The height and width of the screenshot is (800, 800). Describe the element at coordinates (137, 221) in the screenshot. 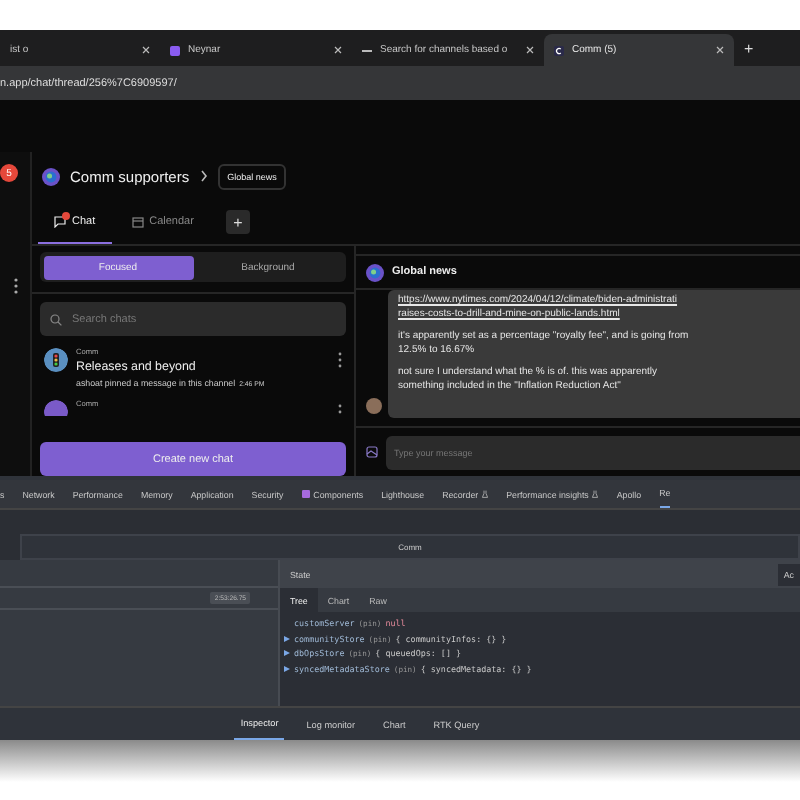

I see `calendar-icon` at that location.